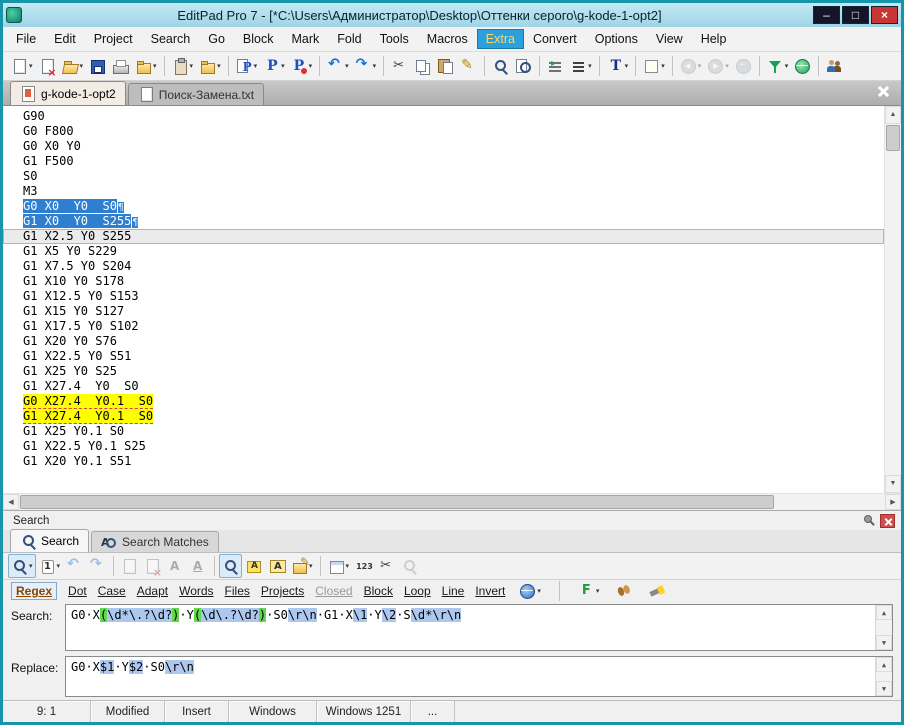  What do you see at coordinates (73, 66) in the screenshot?
I see `open-file-button: ▾` at bounding box center [73, 66].